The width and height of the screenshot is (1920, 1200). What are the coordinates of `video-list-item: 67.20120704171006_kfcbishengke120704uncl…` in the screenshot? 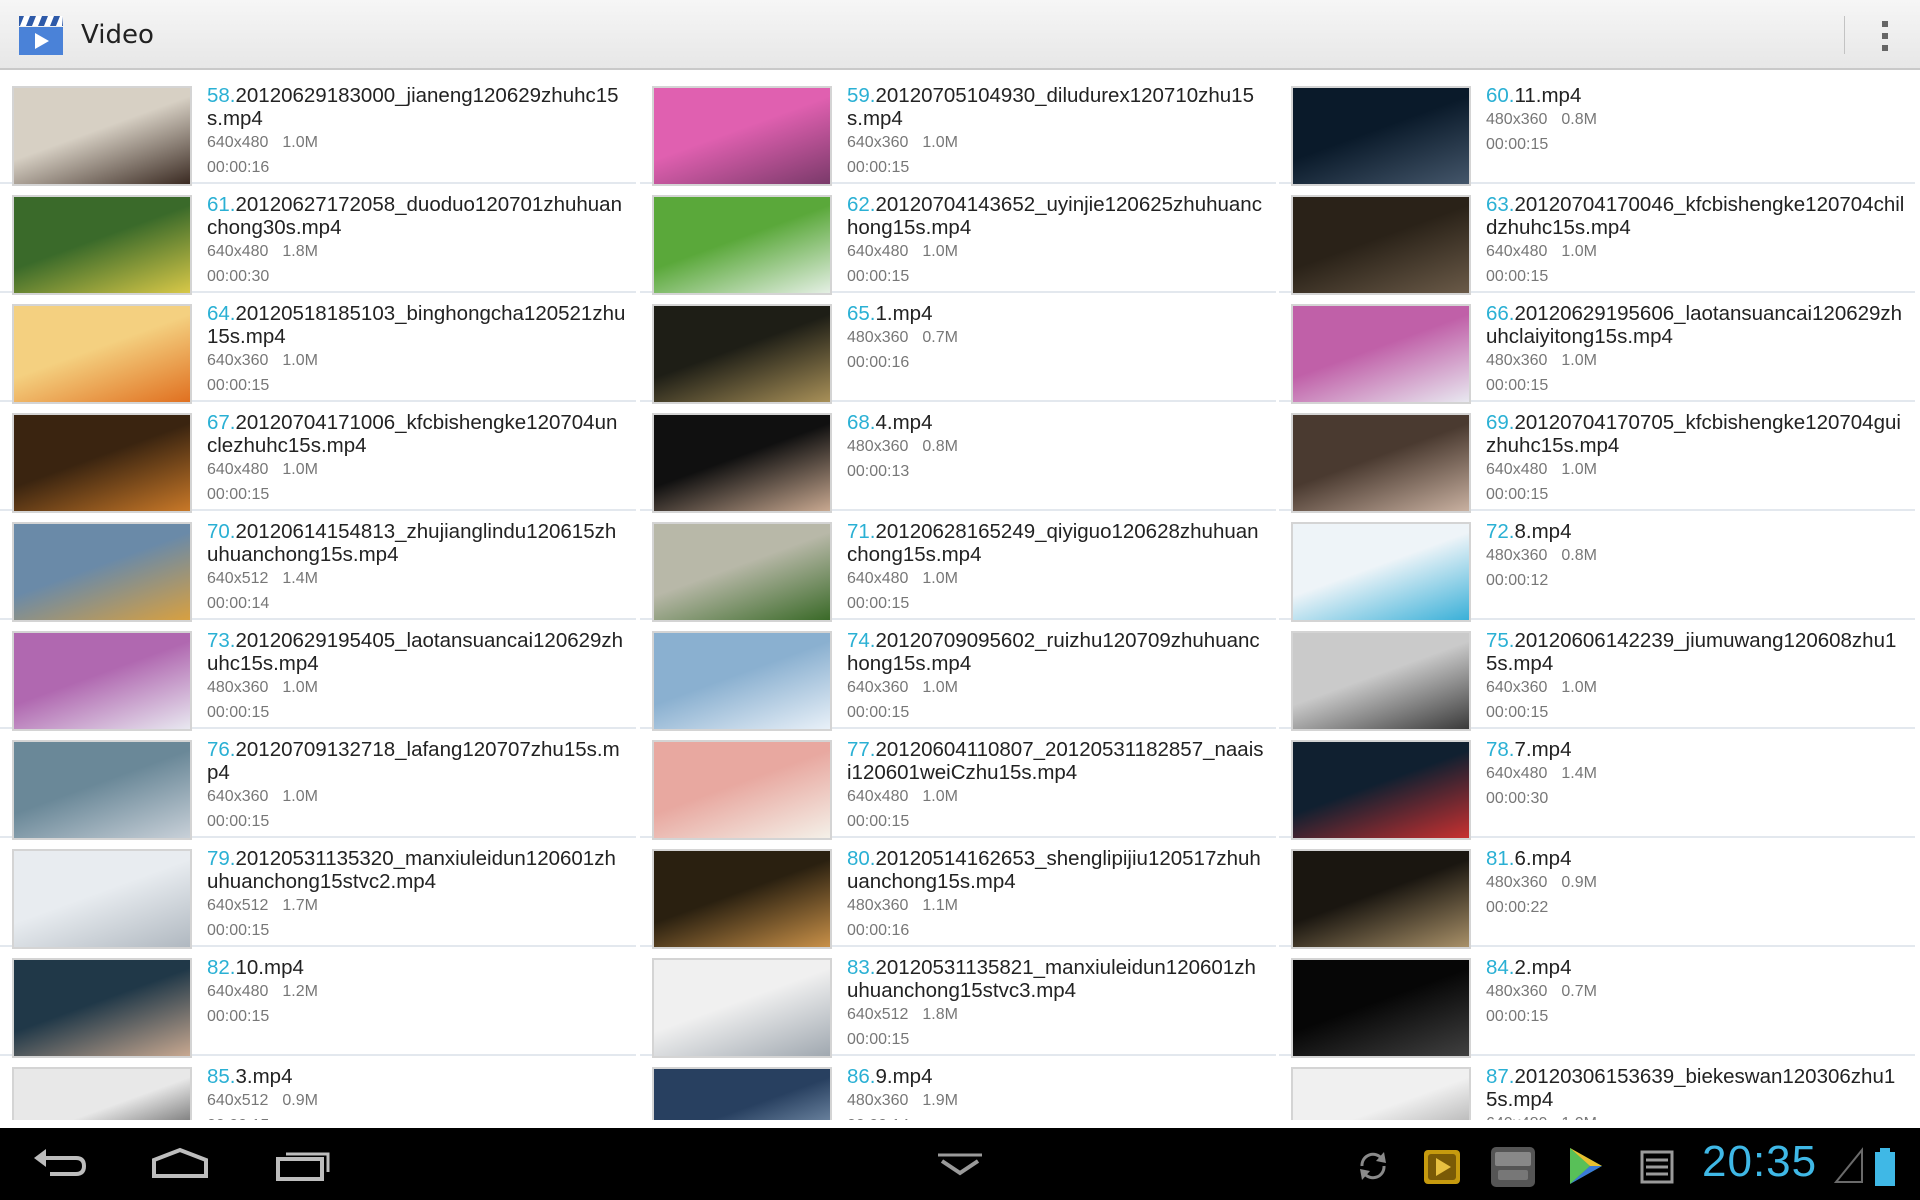 It's located at (318, 460).